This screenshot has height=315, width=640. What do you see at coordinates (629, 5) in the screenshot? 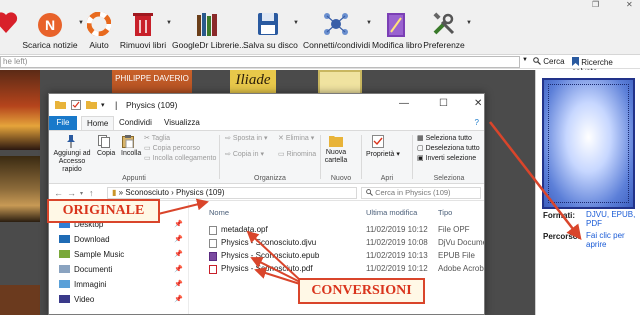
I see `close-window-icon: ✕` at bounding box center [629, 5].